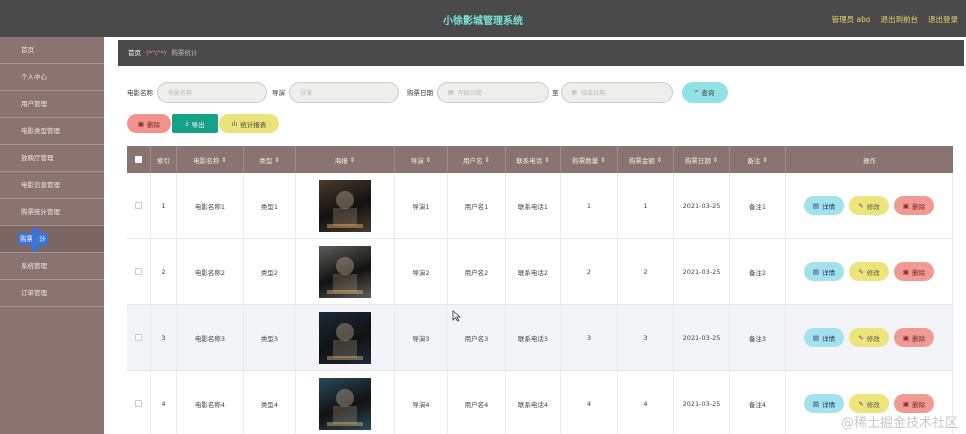  I want to click on sidebar-item-orders: 订单管理, so click(52, 293).